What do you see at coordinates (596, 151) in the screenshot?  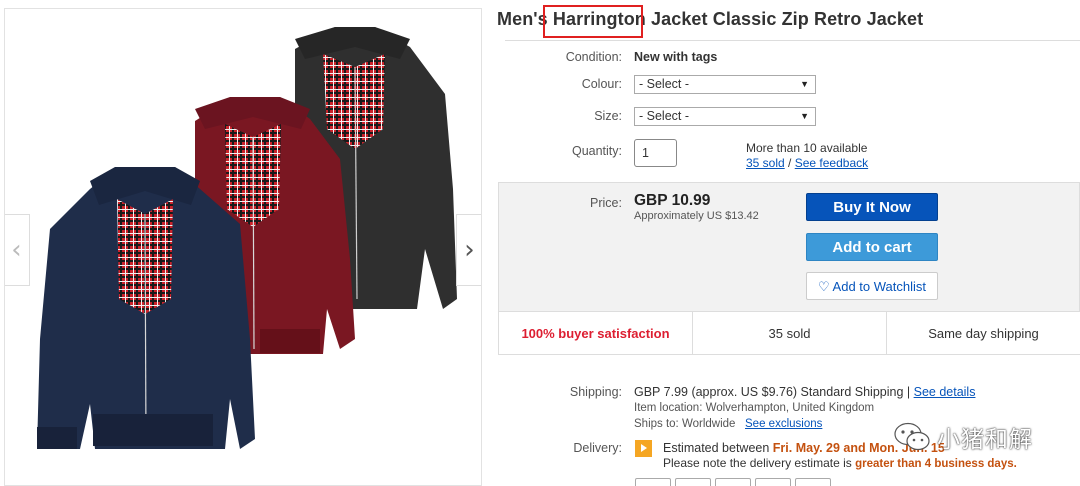 I see `quantity-label: Quantity:` at bounding box center [596, 151].